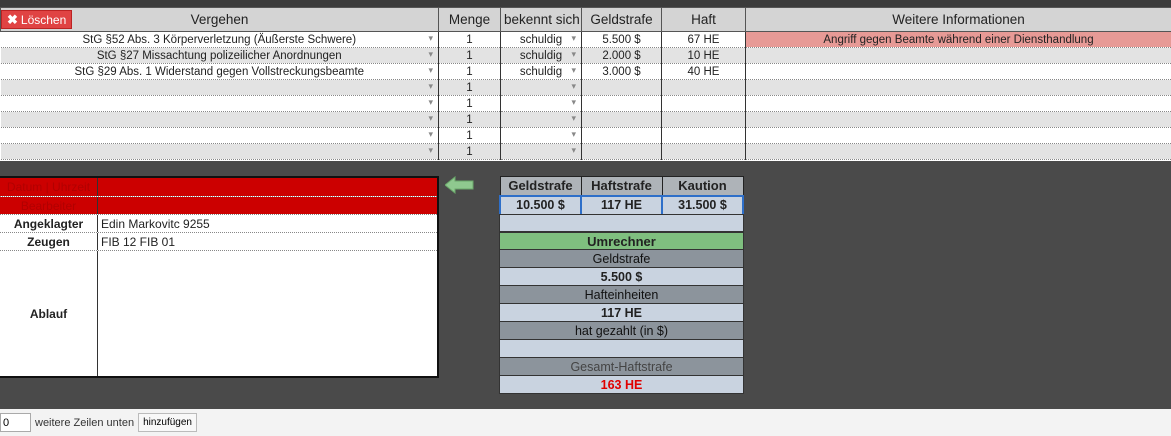 The height and width of the screenshot is (436, 1171). What do you see at coordinates (267, 205) in the screenshot?
I see `officer-field` at bounding box center [267, 205].